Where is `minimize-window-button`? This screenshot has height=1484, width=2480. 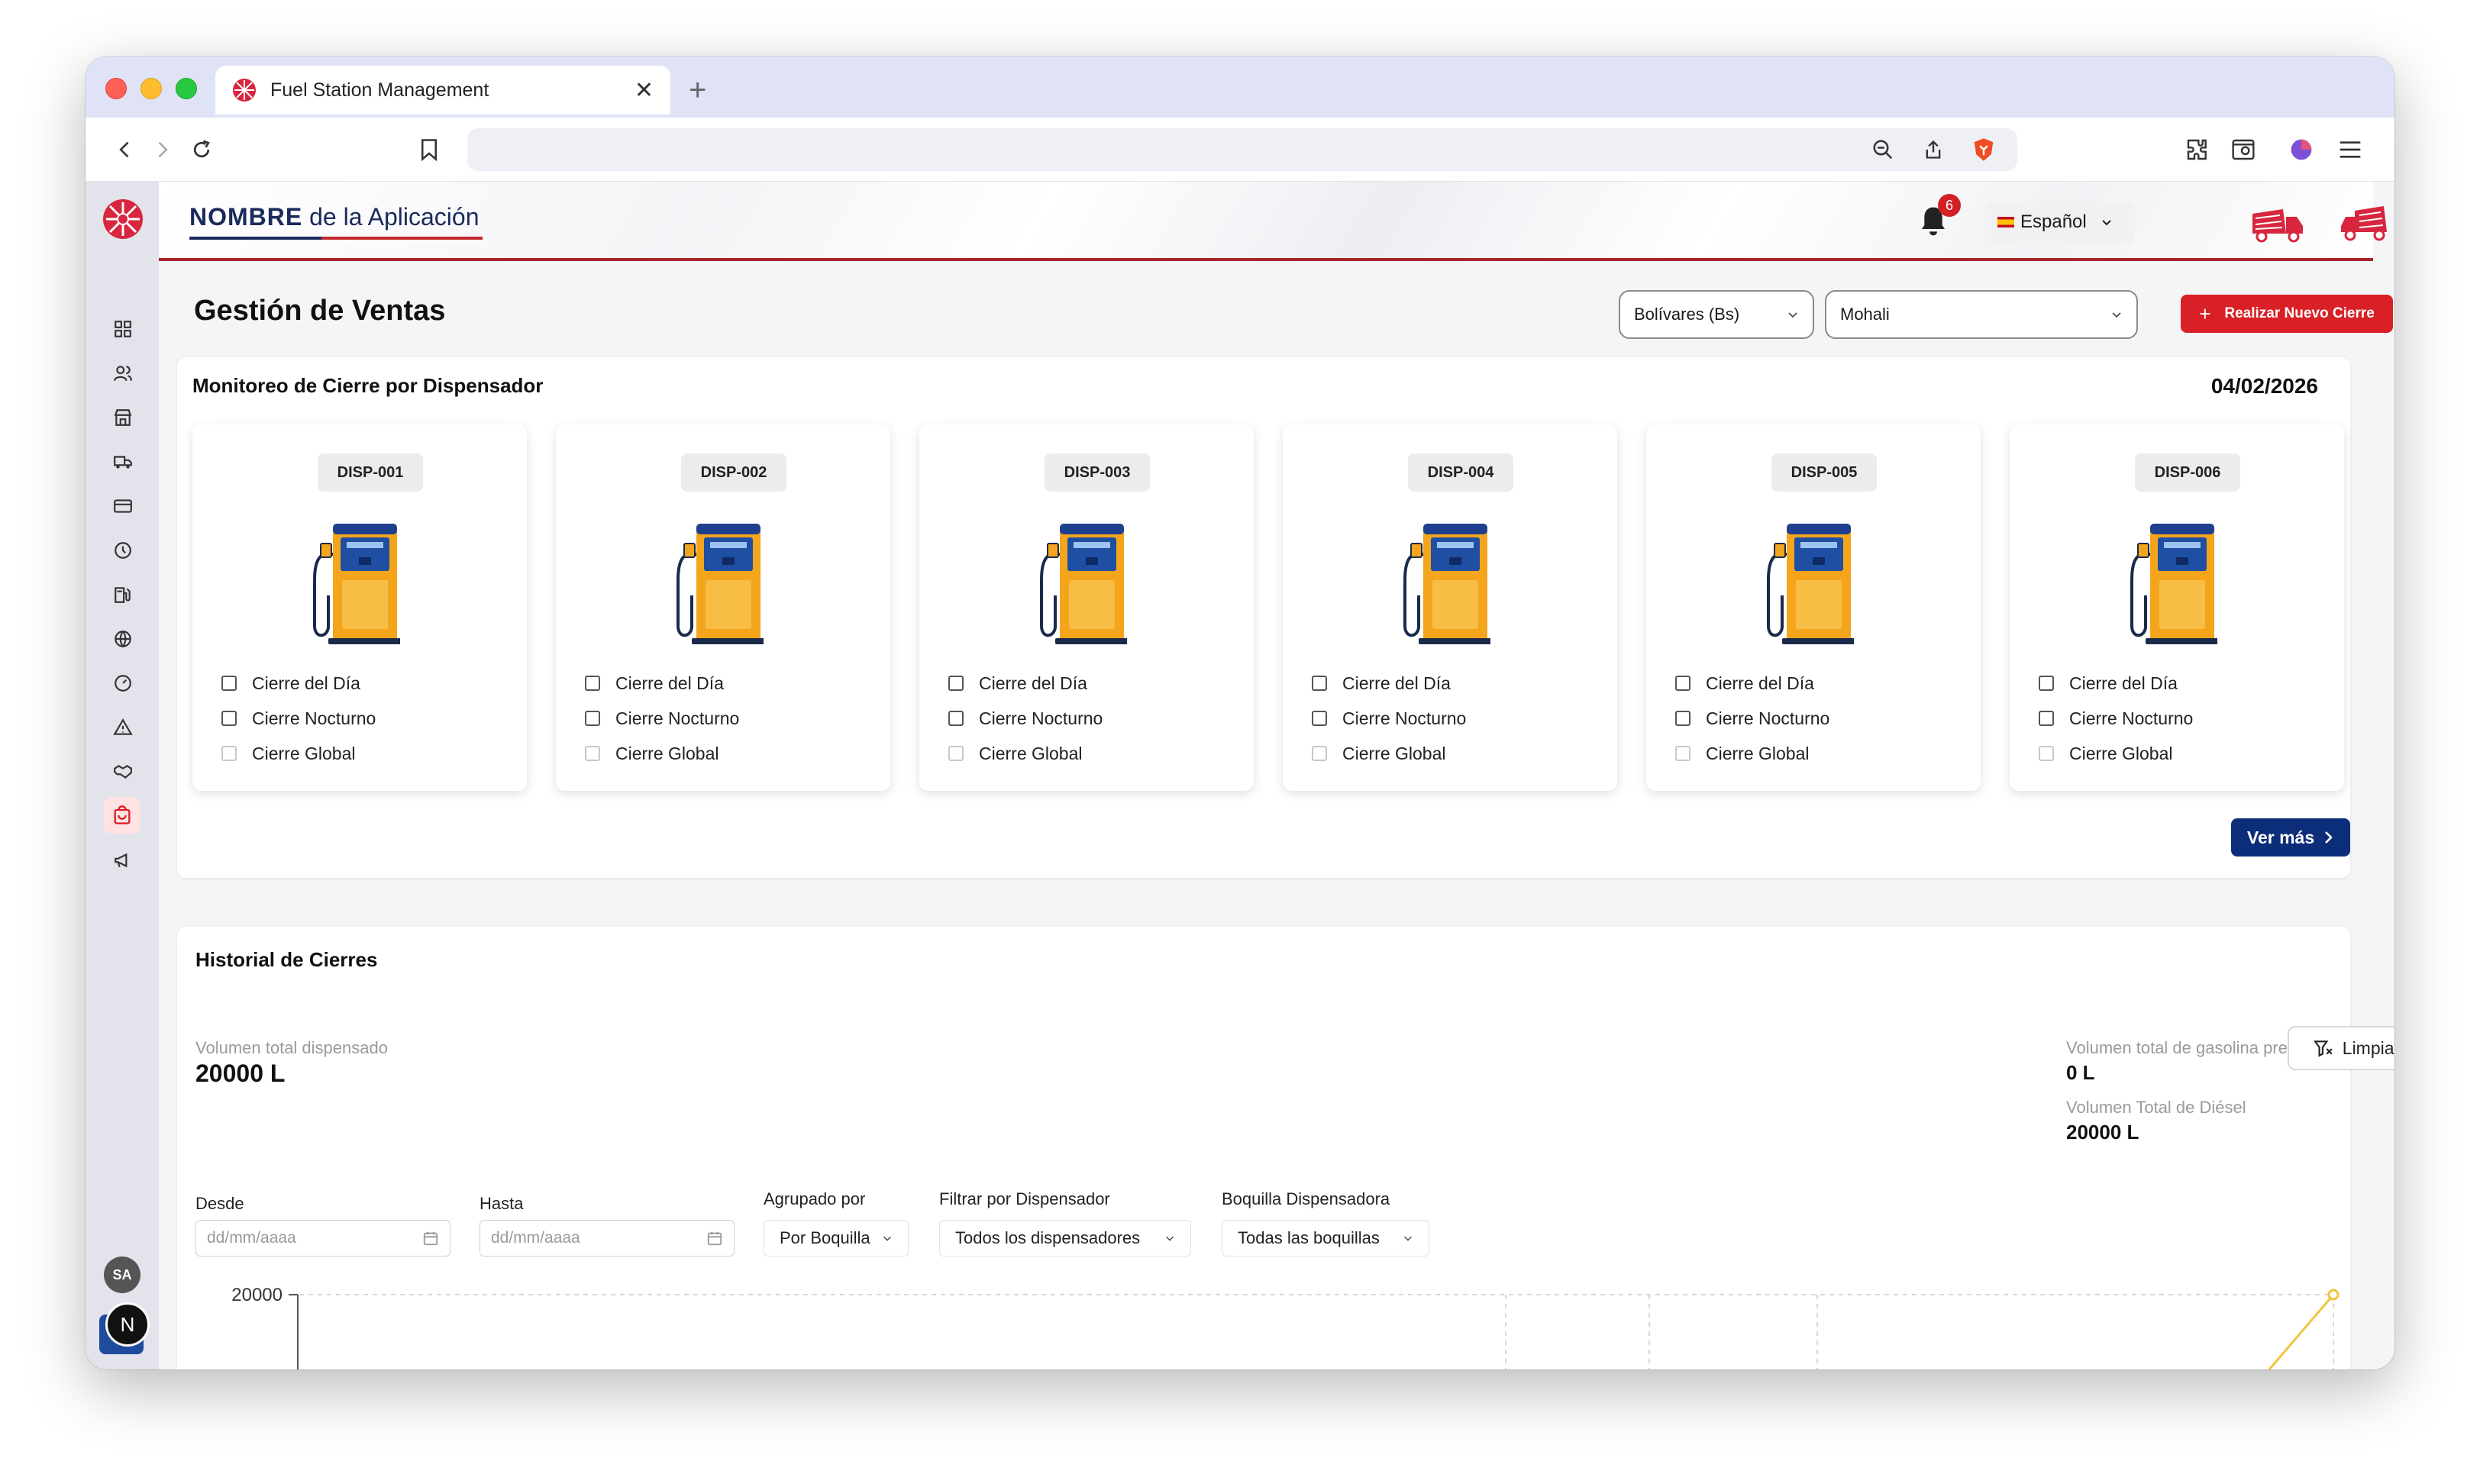 minimize-window-button is located at coordinates (151, 88).